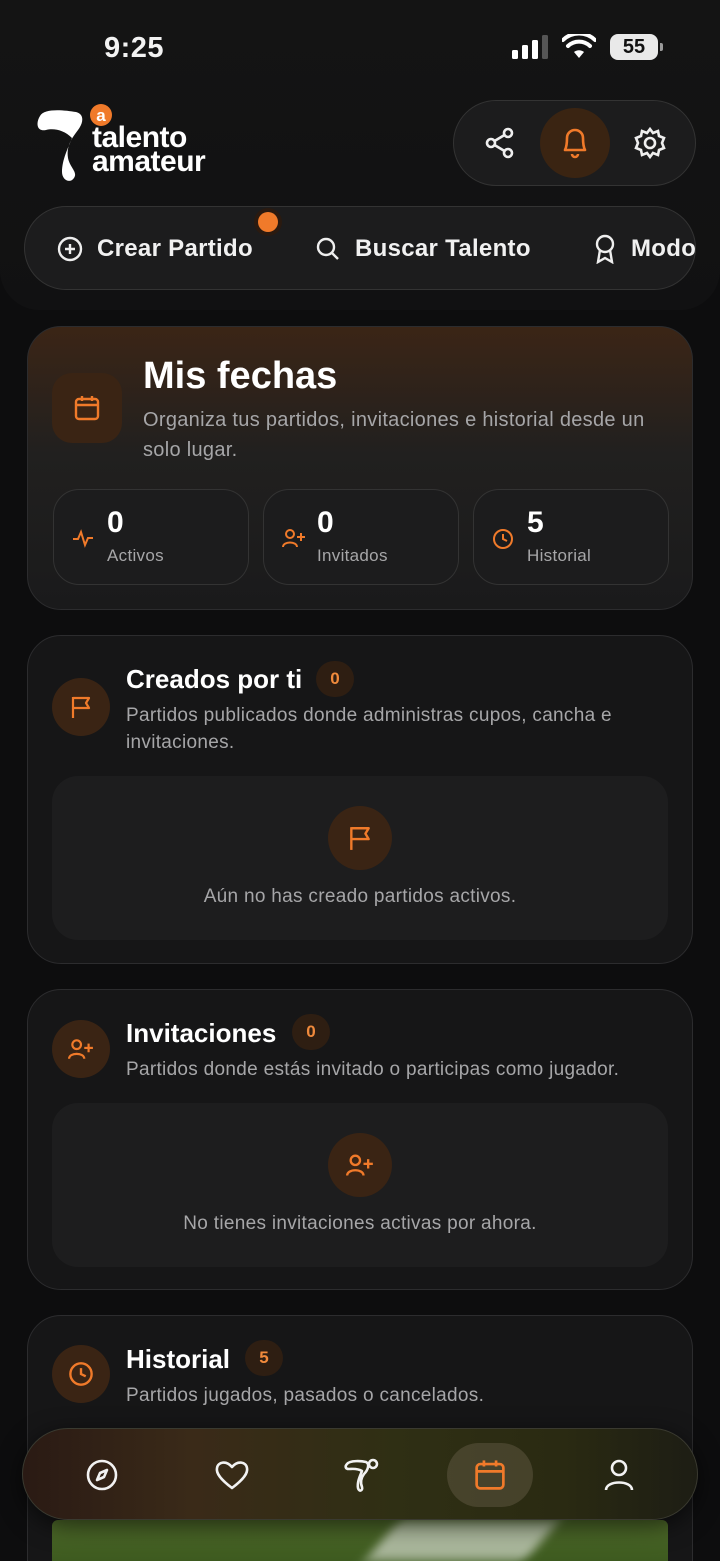  I want to click on created-empty-state: Aún no has creado partidos activos., so click(360, 858).